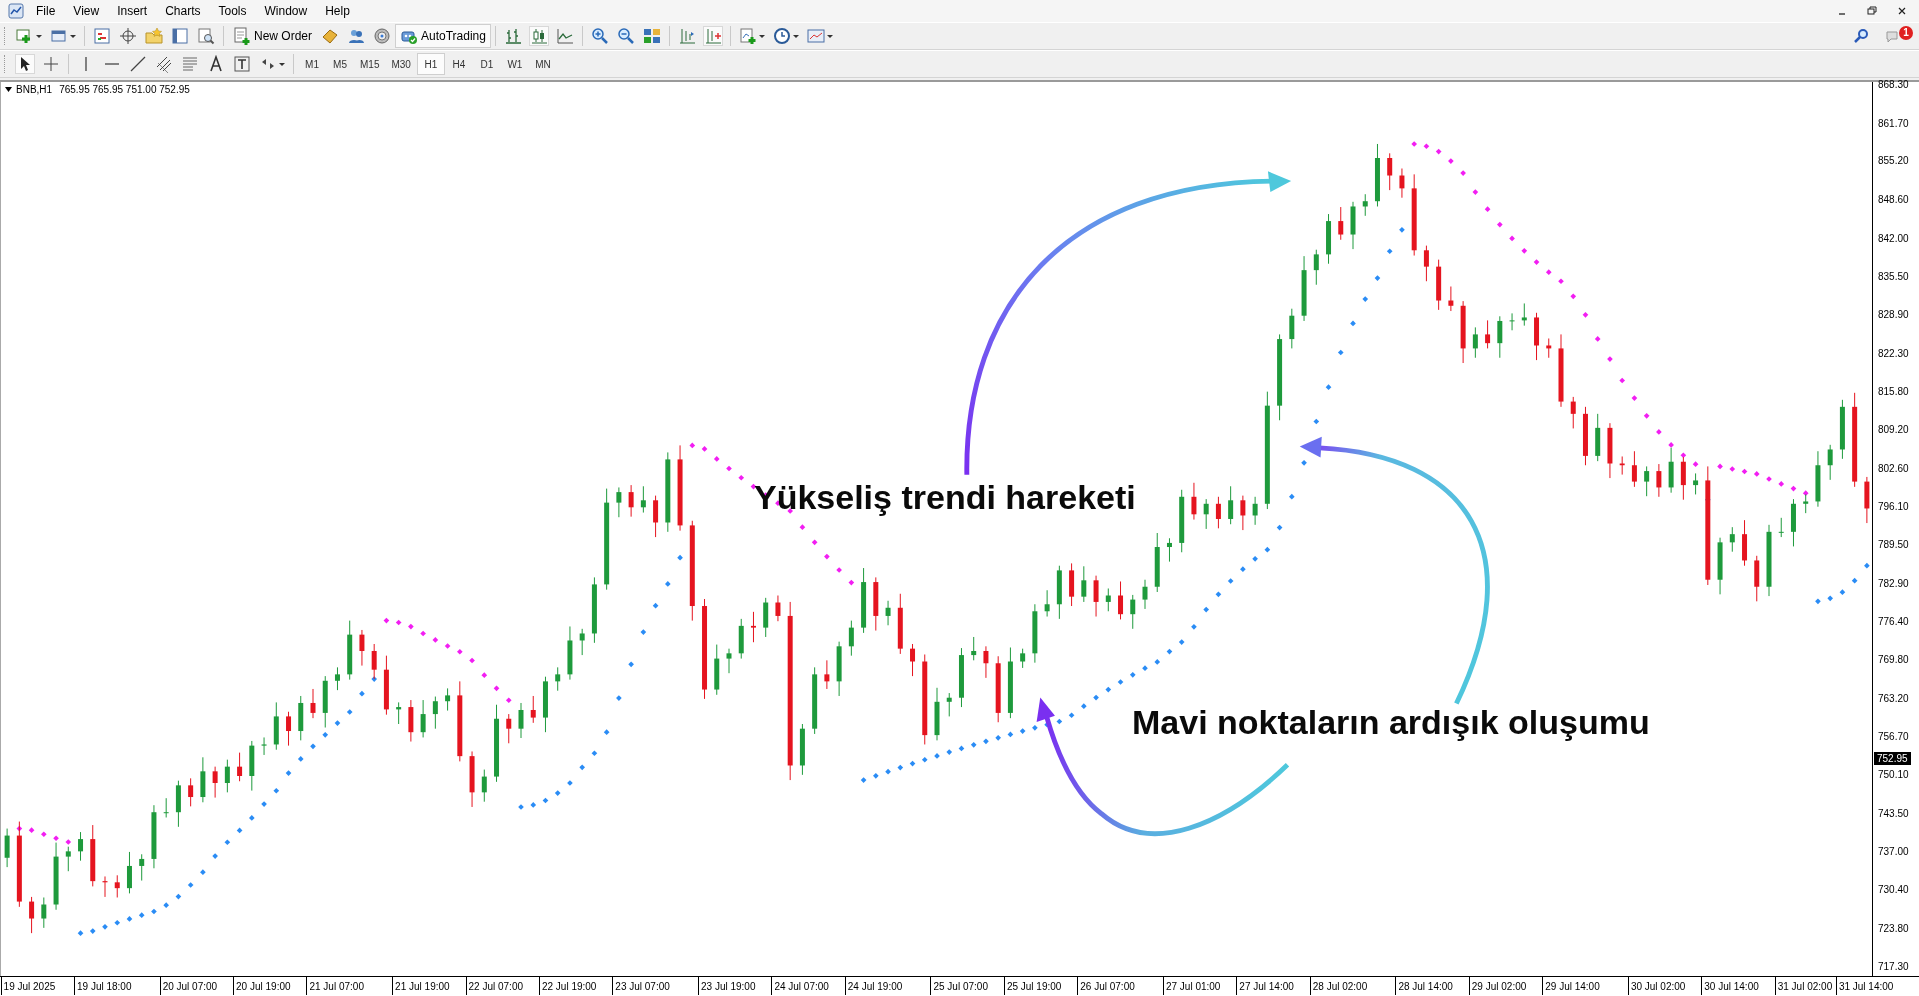 The image size is (1919, 996). Describe the element at coordinates (945, 497) in the screenshot. I see `annotation-text: Yükseliş trendi hareketi` at that location.